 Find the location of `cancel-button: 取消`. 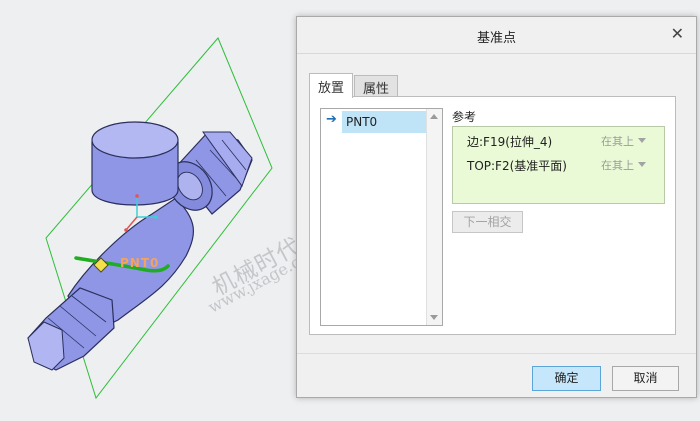

cancel-button: 取消 is located at coordinates (645, 378).